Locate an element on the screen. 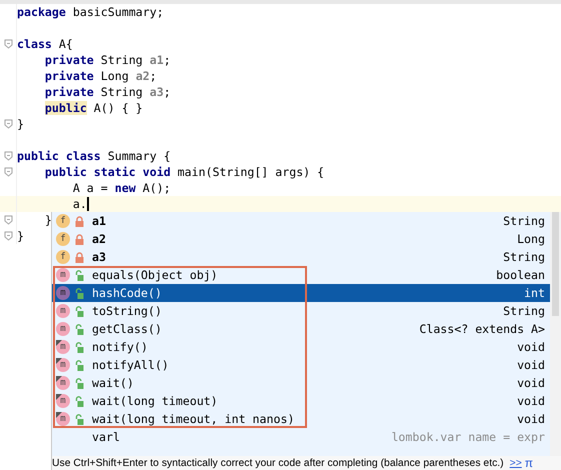 This screenshot has height=470, width=561. item-name: wait(long timeout) is located at coordinates (155, 401).